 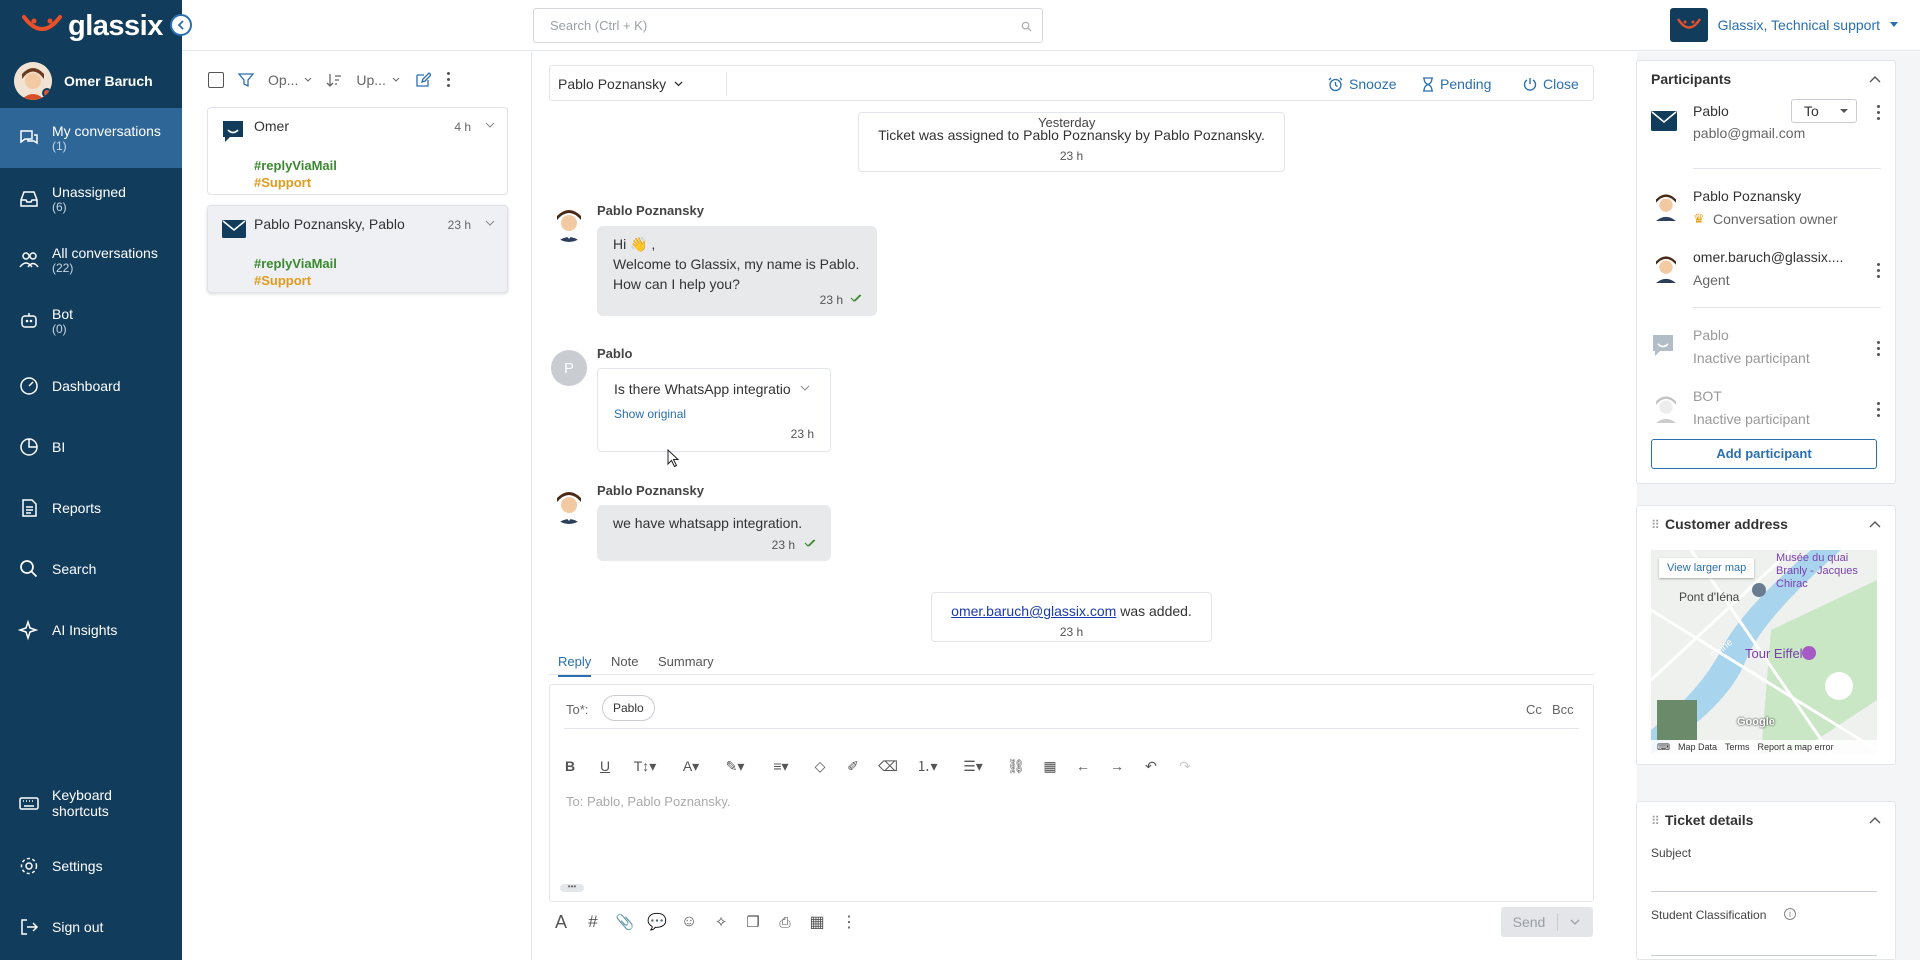 I want to click on glassix-logo: glassix, so click(x=91, y=26).